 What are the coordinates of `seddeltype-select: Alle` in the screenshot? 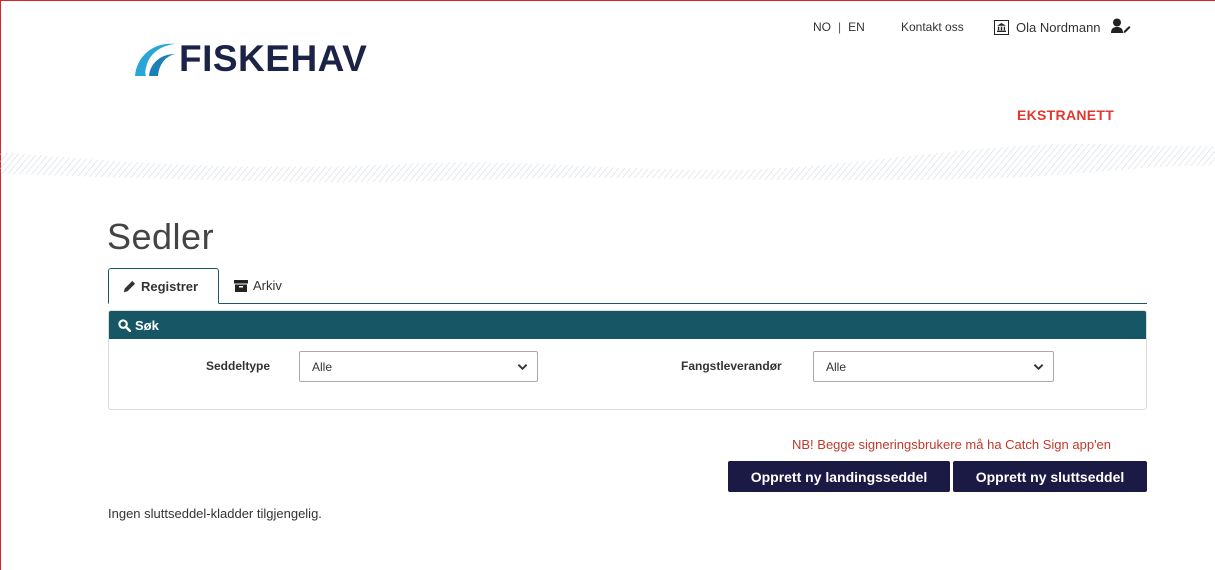 It's located at (418, 366).